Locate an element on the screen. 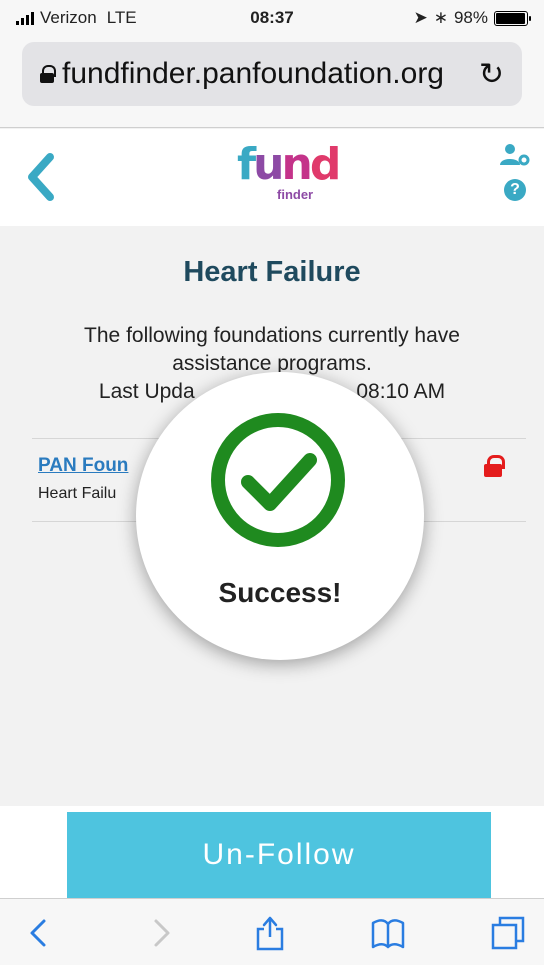  logo-finder-text: finder is located at coordinates (295, 194).